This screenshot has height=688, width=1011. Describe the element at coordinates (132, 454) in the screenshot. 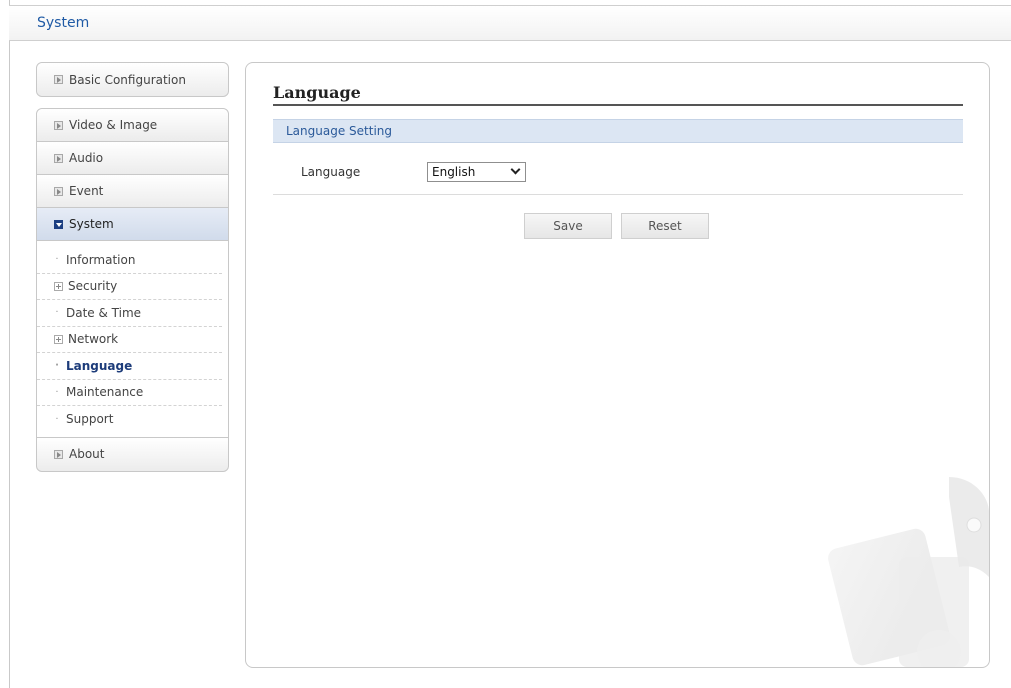

I see `nav-about: About` at that location.